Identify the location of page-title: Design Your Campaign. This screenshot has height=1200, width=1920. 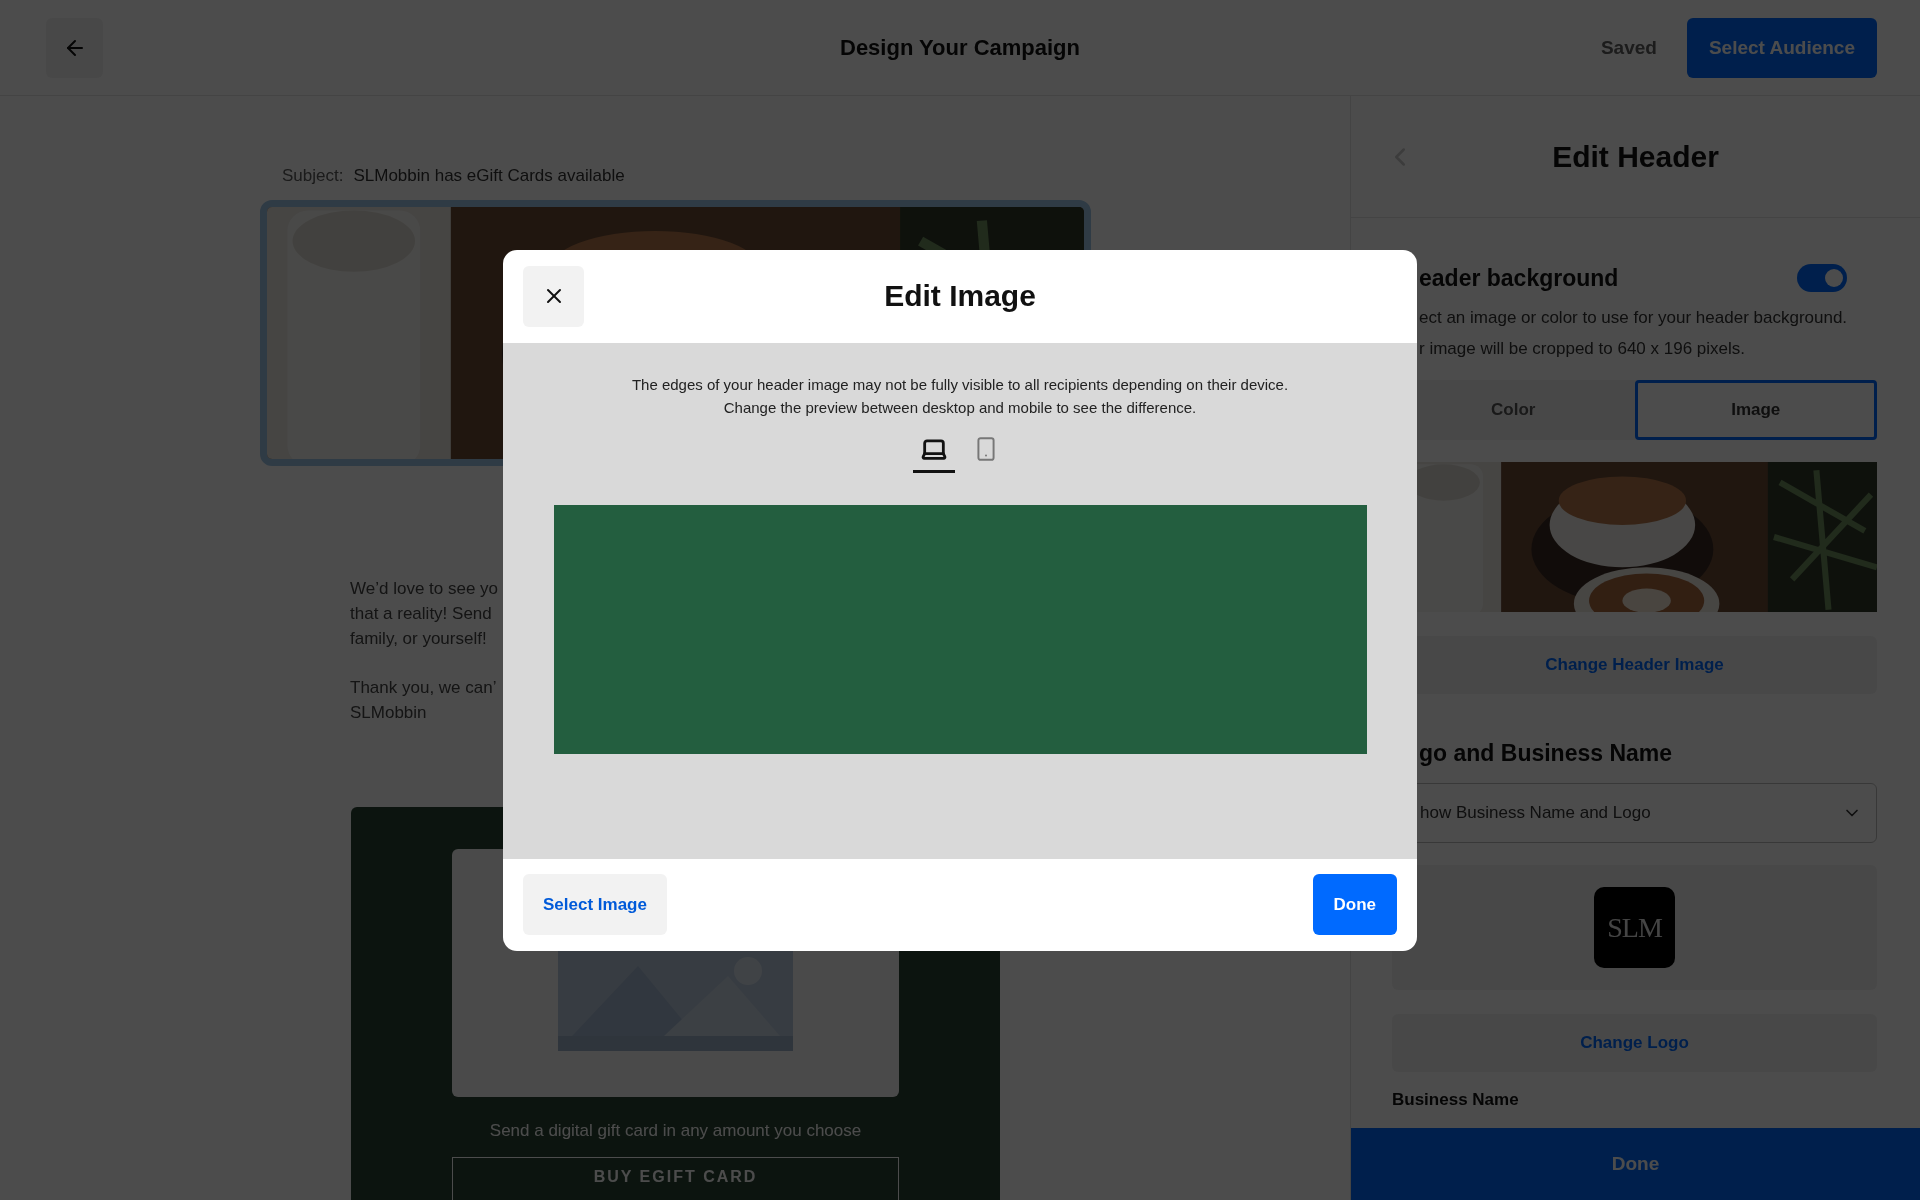
(960, 47).